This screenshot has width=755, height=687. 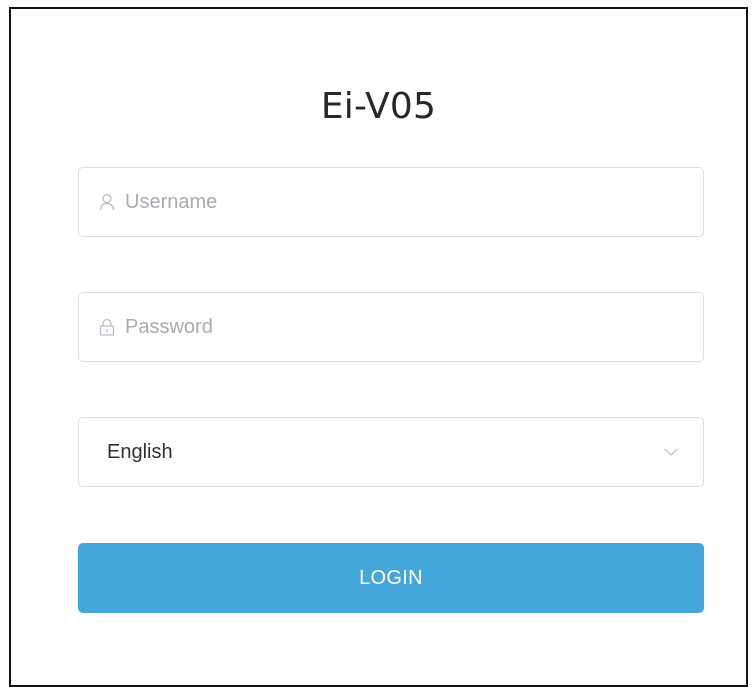 What do you see at coordinates (391, 452) in the screenshot?
I see `language-select: English` at bounding box center [391, 452].